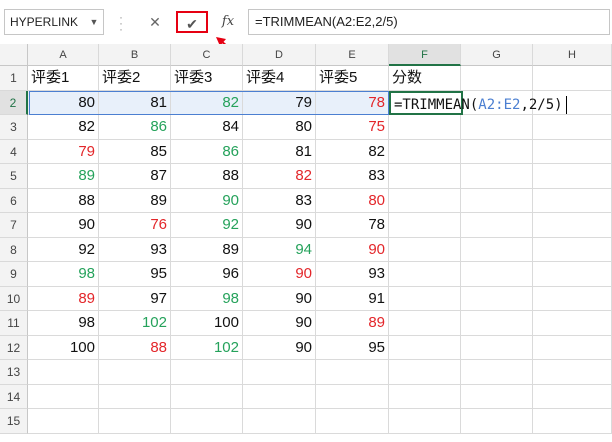 This screenshot has width=612, height=442. What do you see at coordinates (279, 55) in the screenshot?
I see `column-header-d: D` at bounding box center [279, 55].